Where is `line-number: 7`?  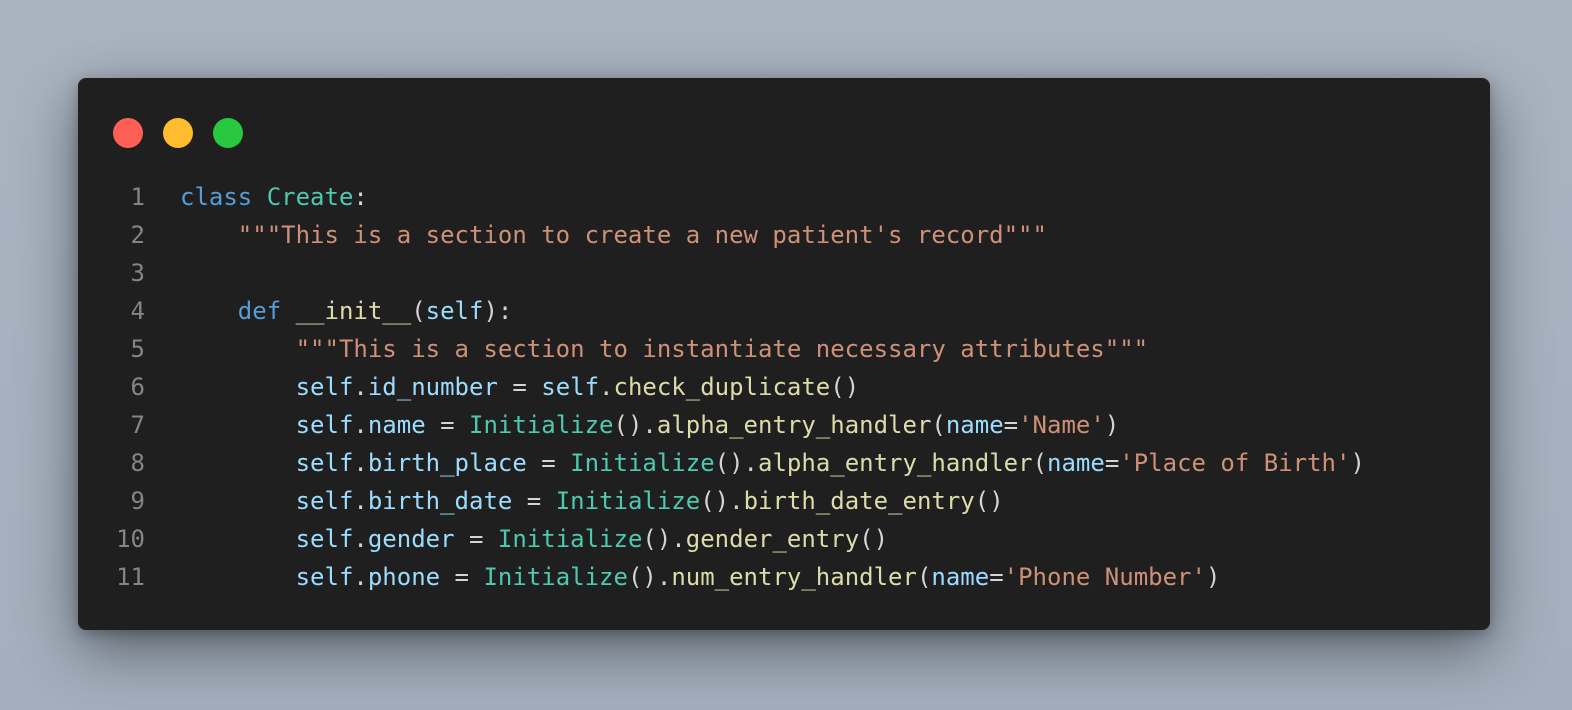 line-number: 7 is located at coordinates (137, 425).